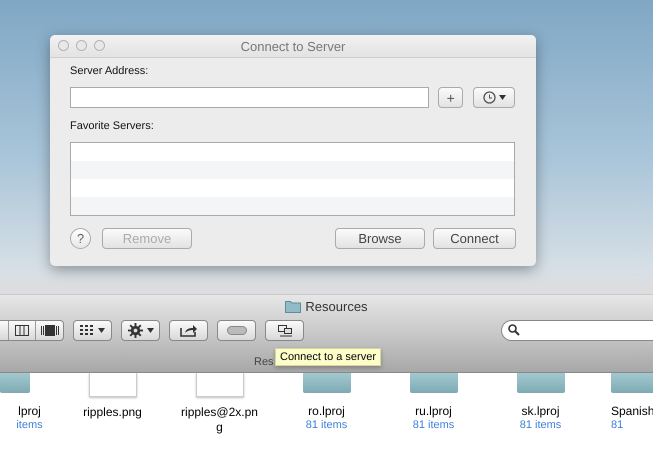 This screenshot has height=452, width=653. I want to click on toggle-button, so click(236, 330).